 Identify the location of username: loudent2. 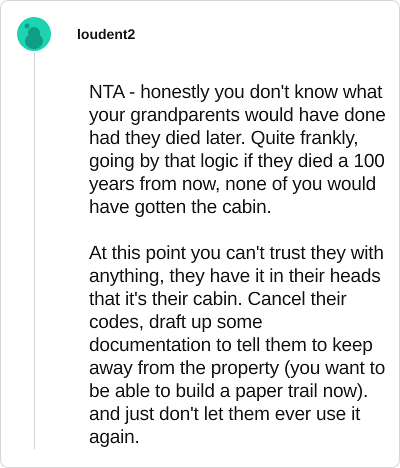
(106, 34).